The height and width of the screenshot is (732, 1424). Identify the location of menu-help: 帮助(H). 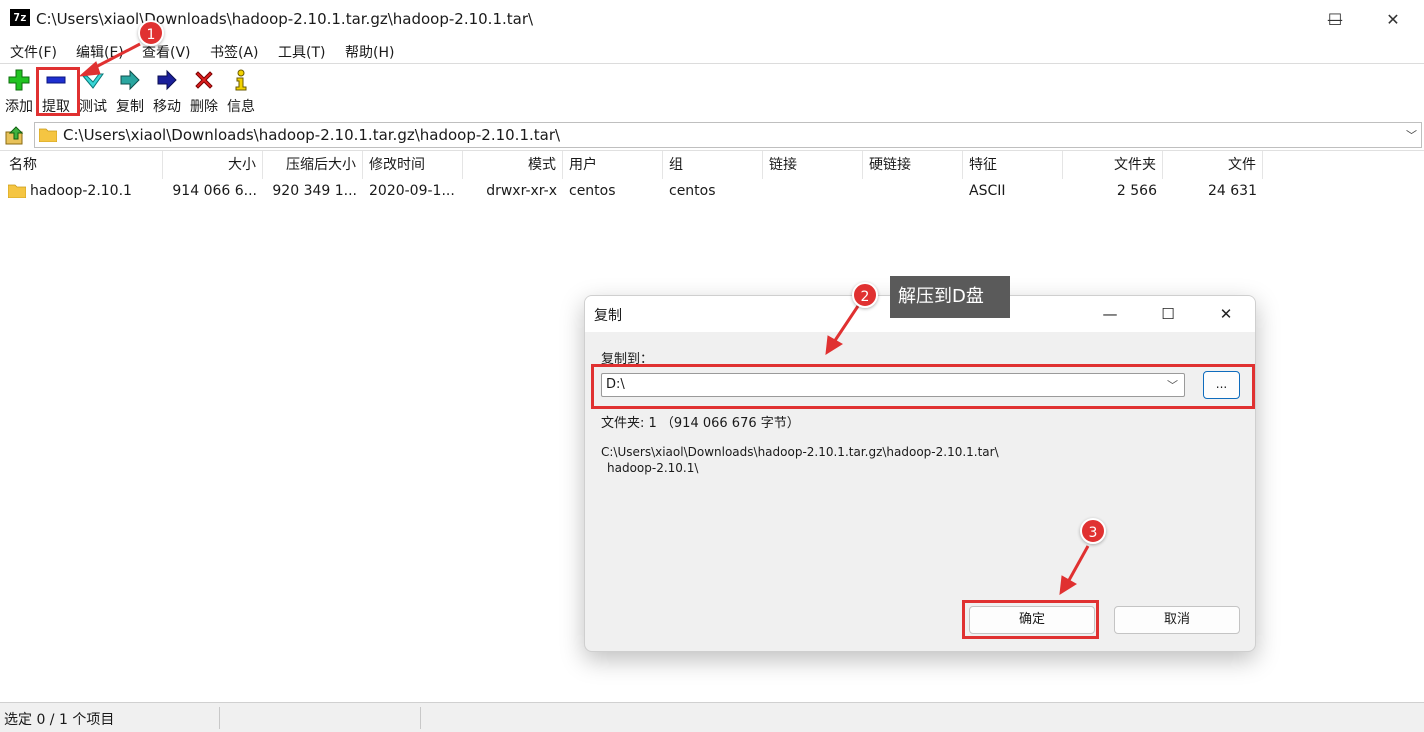
(369, 52).